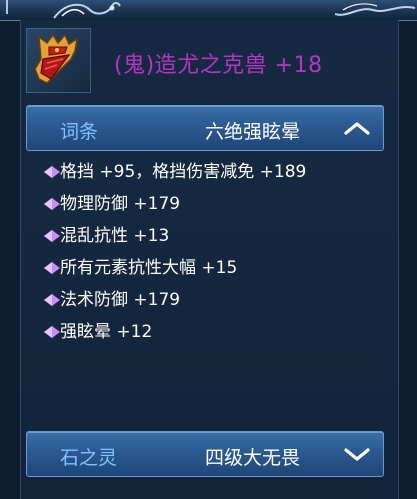 Image resolution: width=417 pixels, height=499 pixels. What do you see at coordinates (79, 132) in the screenshot?
I see `entry-section-label: 词条` at bounding box center [79, 132].